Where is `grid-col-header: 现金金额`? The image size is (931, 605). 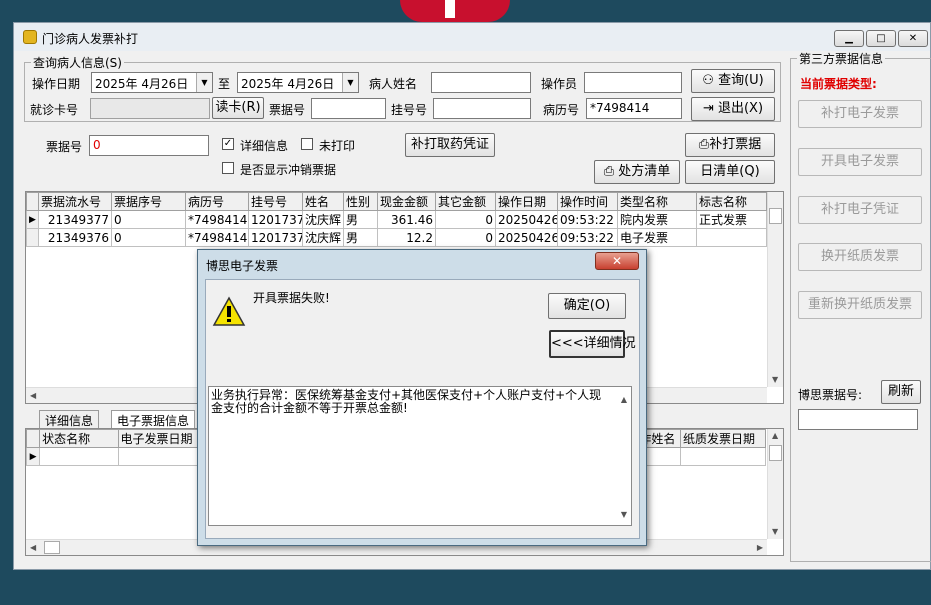
grid-col-header: 现金金额 is located at coordinates (406, 201).